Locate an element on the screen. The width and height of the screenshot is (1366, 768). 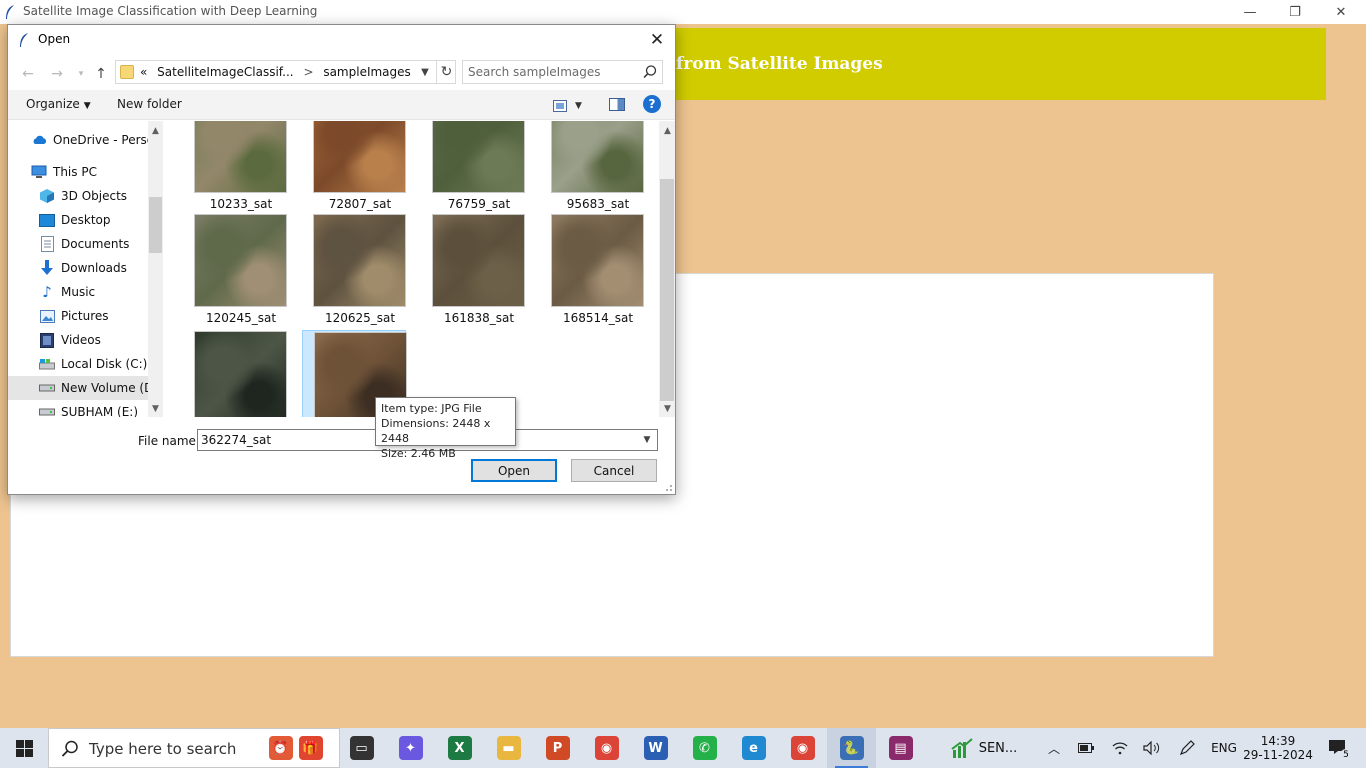
tooltip-item-type: Item type: JPG File is located at coordinates (431, 408).